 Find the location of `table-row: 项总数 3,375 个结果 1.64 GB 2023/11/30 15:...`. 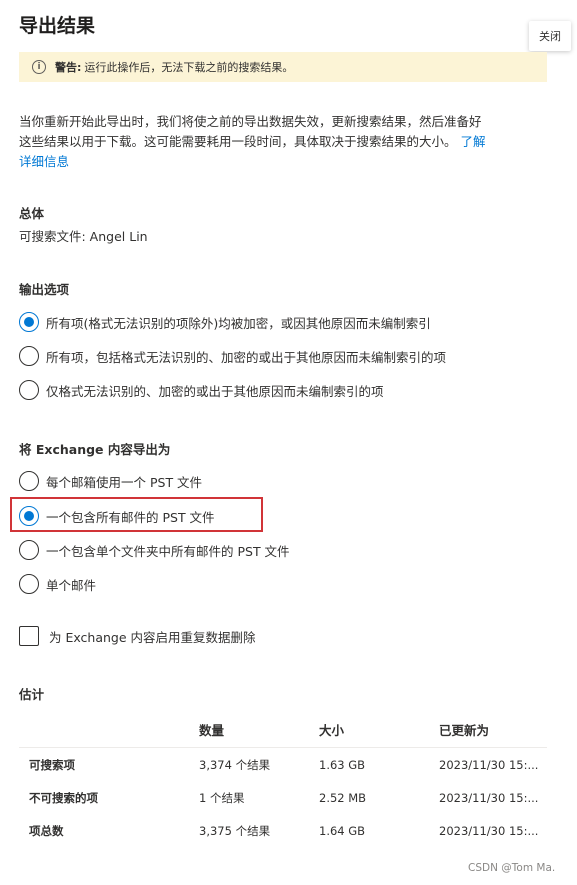

table-row: 项总数 3,375 个结果 1.64 GB 2023/11/30 15:... is located at coordinates (283, 830).